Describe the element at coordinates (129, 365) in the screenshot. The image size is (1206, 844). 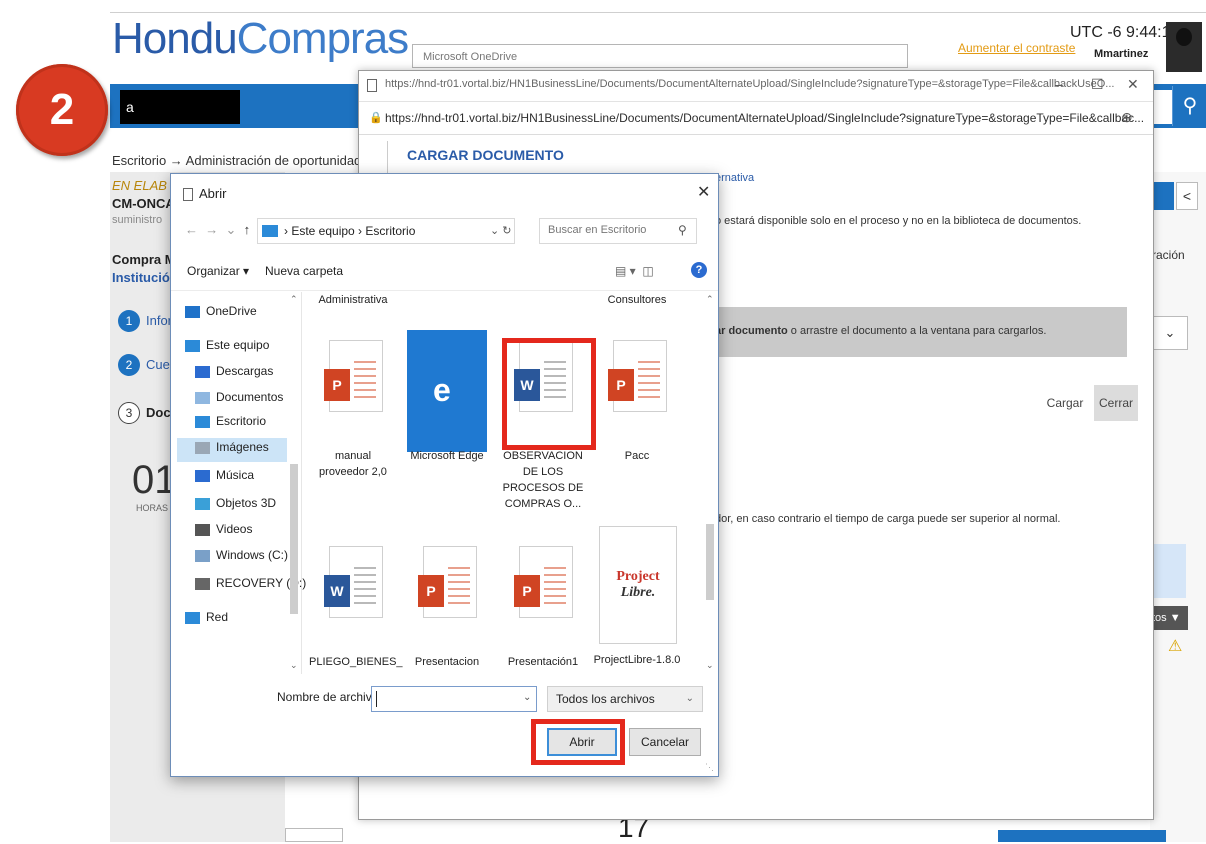
I see `step-2-badge: 2` at that location.